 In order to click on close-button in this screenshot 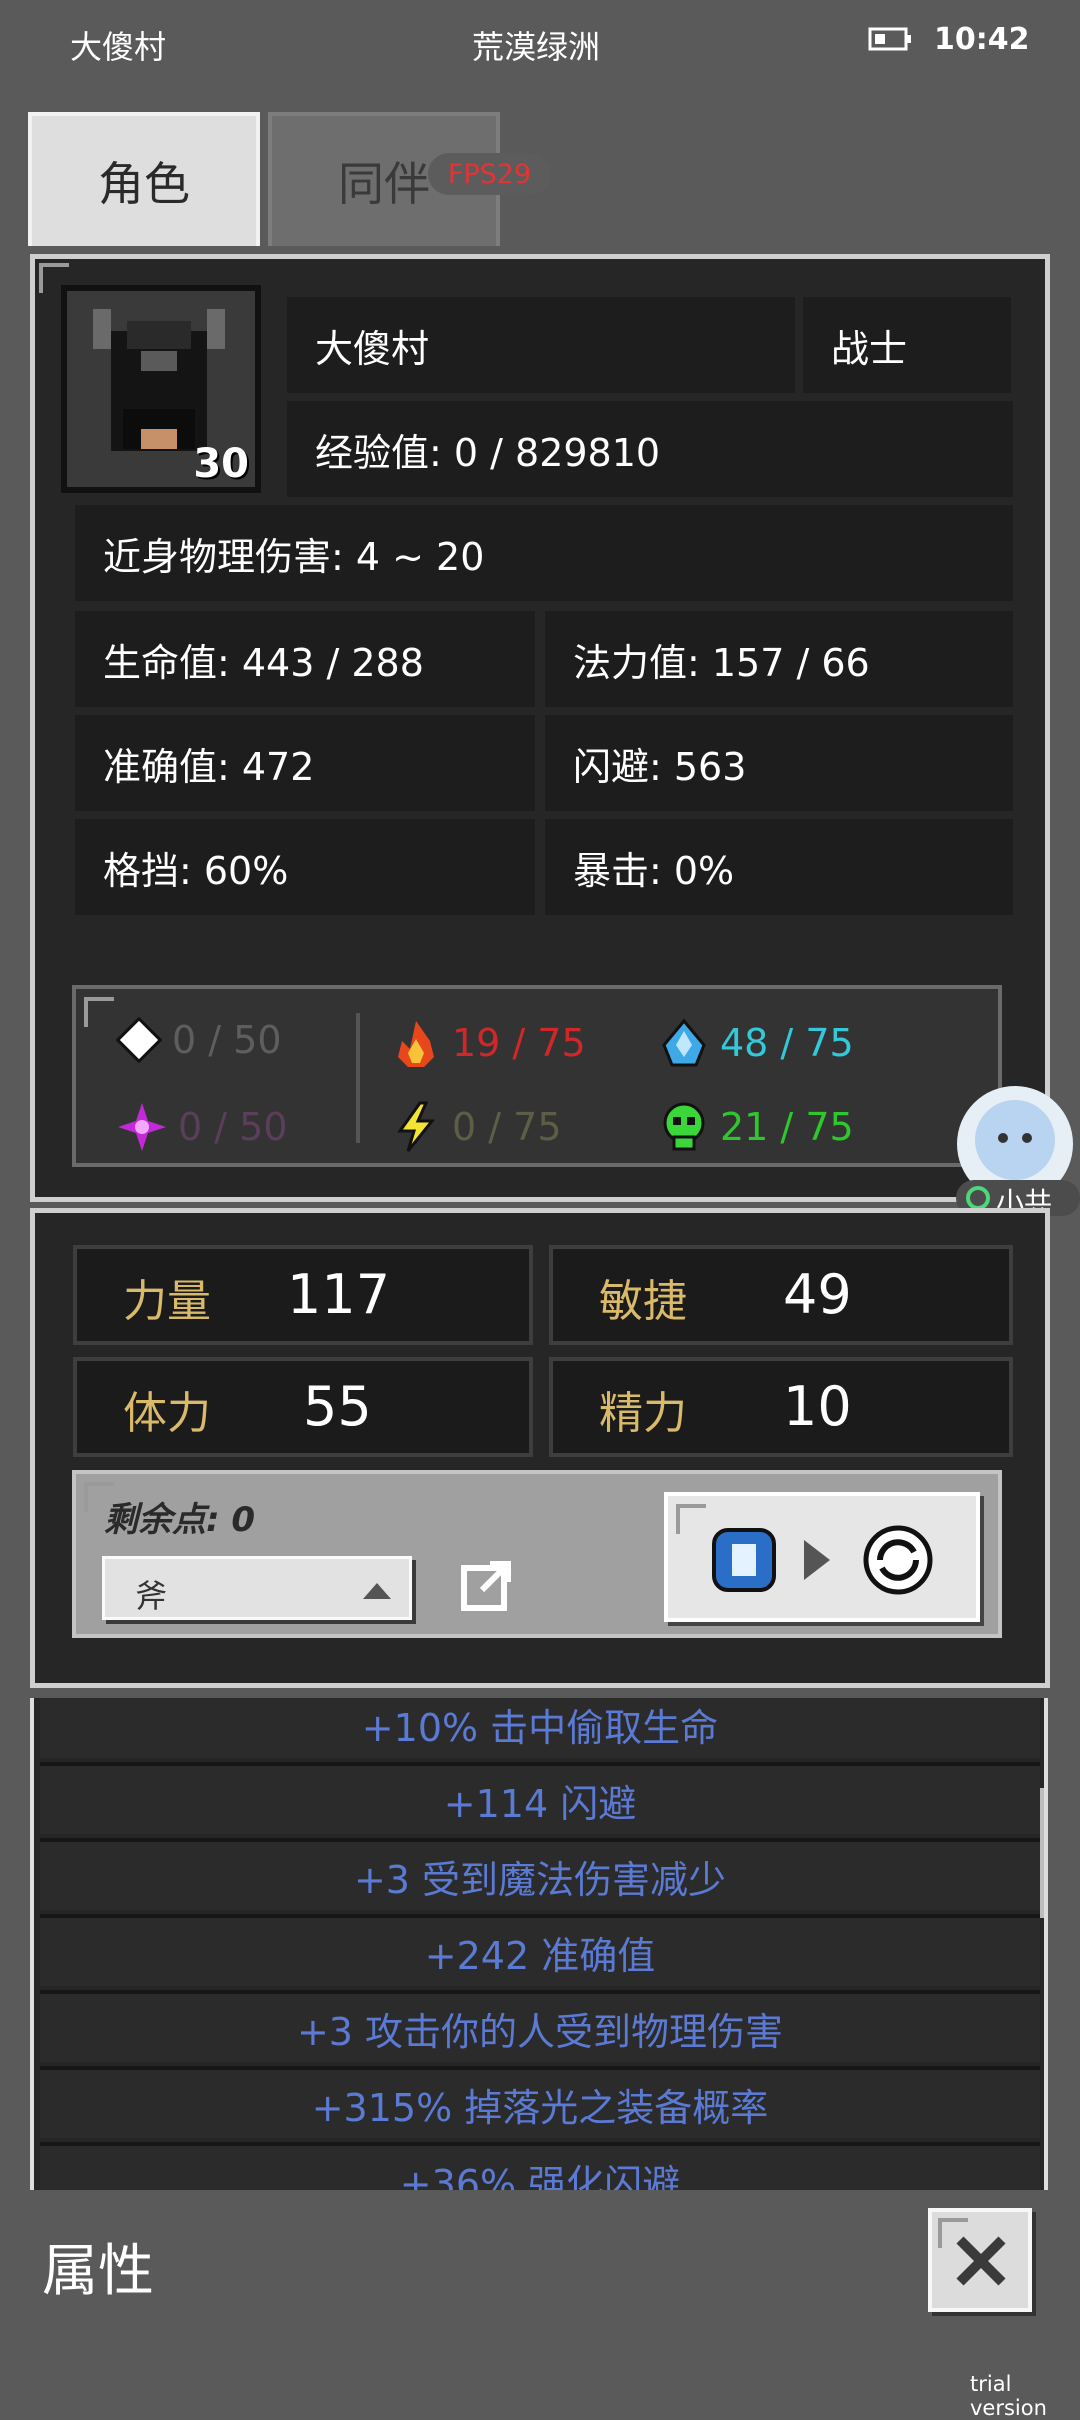, I will do `click(980, 2260)`.